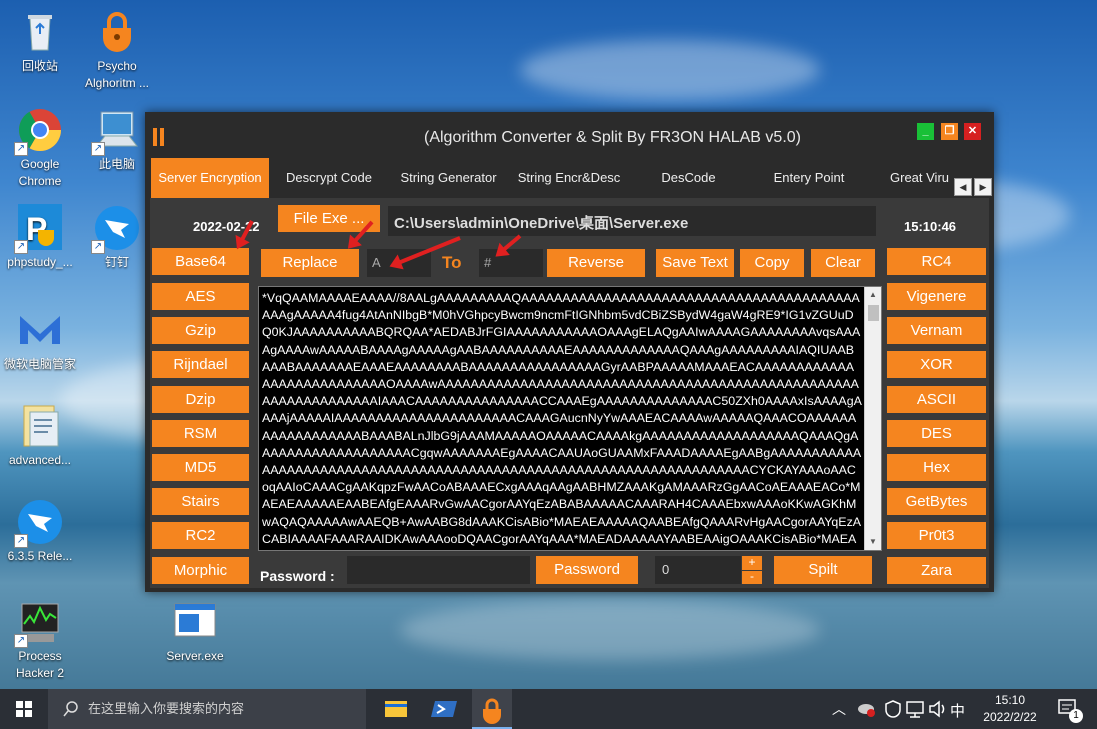 The width and height of the screenshot is (1097, 729). Describe the element at coordinates (587, 570) in the screenshot. I see `password-button: Password` at that location.